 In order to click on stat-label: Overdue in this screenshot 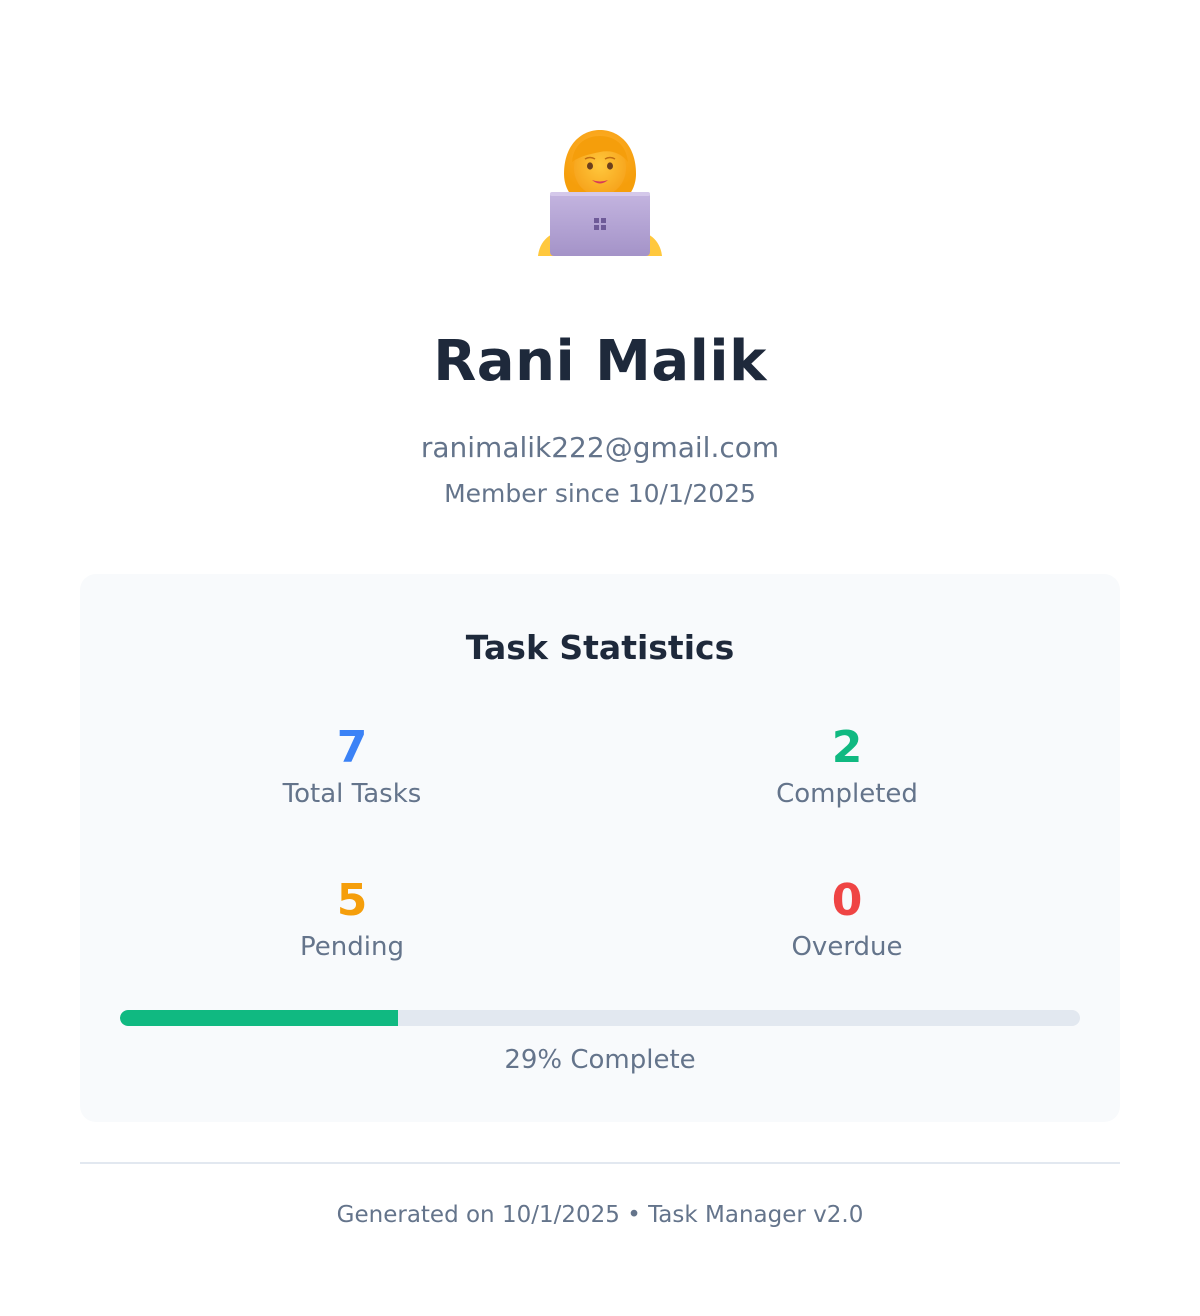, I will do `click(847, 947)`.